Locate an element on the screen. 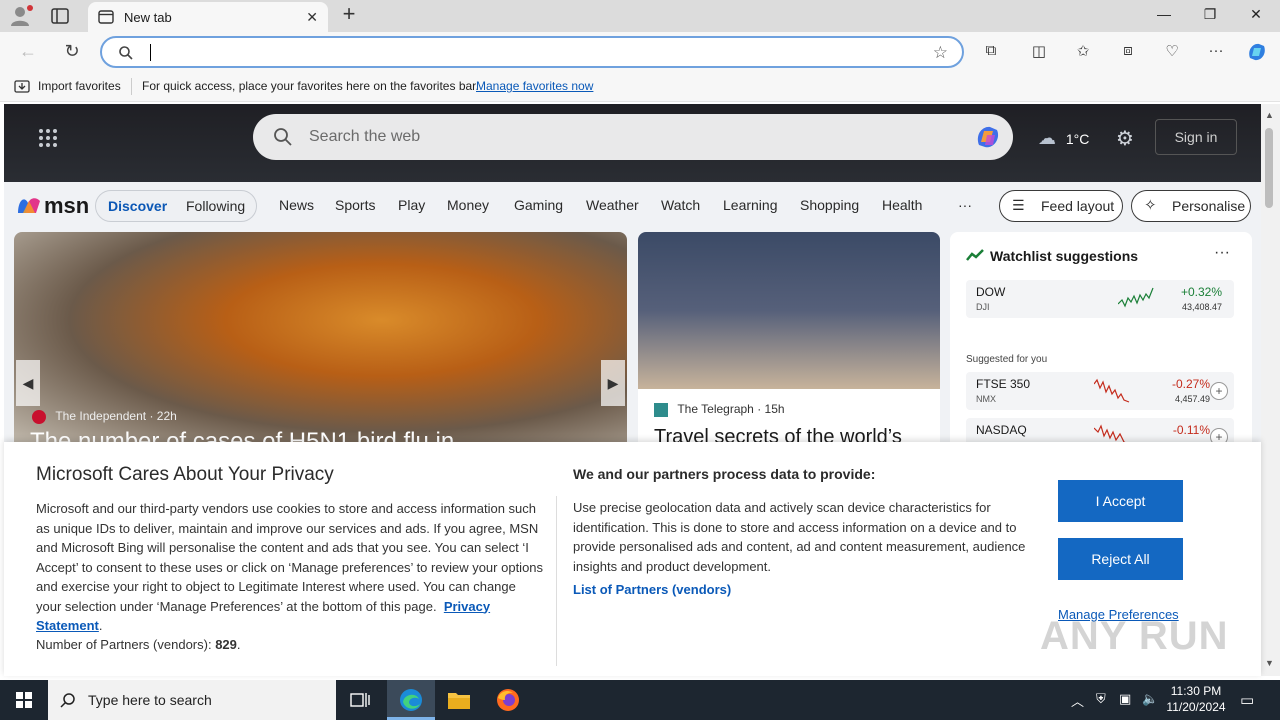 This screenshot has height=720, width=1280. weather-widget: ☁ 1°C is located at coordinates (1063, 138).